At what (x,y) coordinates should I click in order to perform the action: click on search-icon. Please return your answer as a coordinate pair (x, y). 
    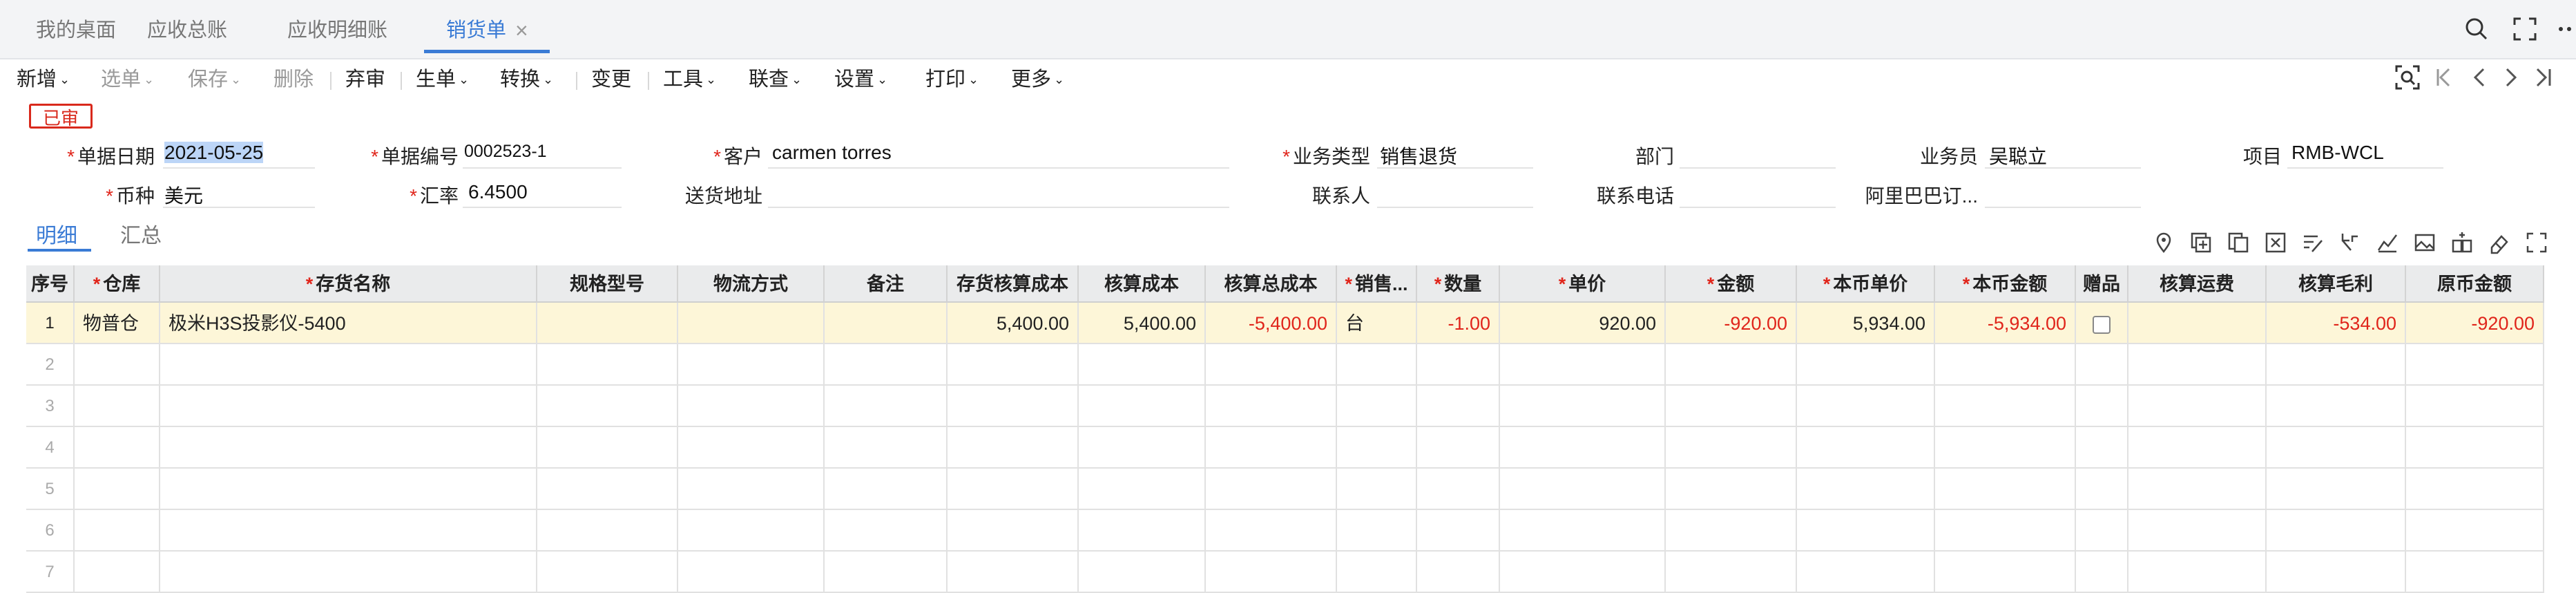
    Looking at the image, I should click on (2476, 29).